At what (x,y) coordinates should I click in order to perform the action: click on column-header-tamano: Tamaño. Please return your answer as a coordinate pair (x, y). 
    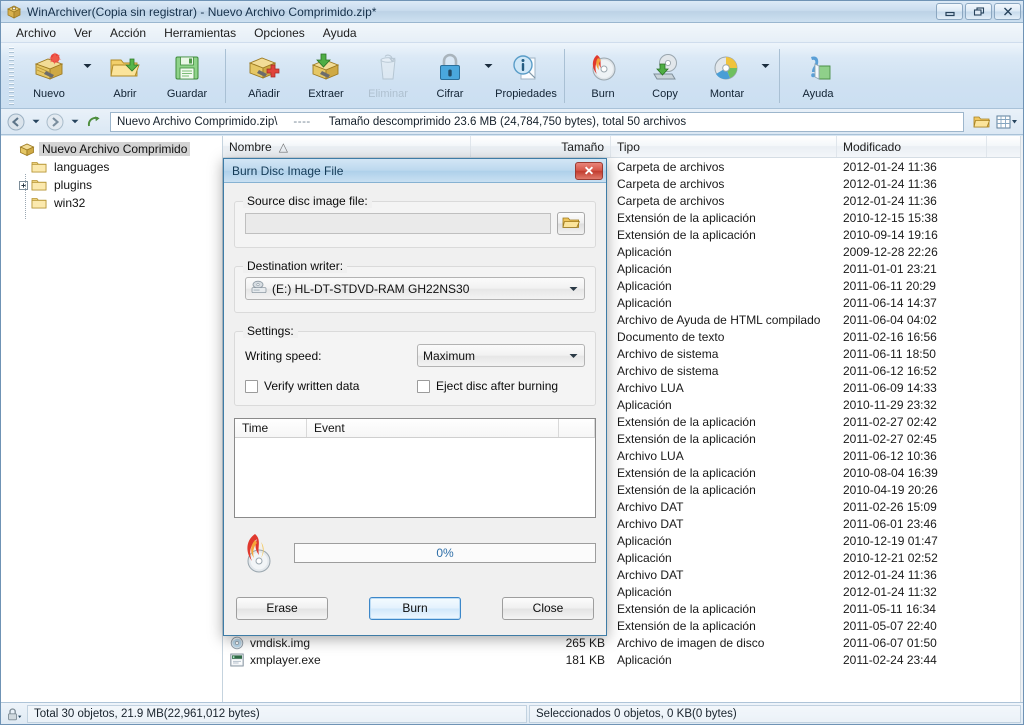
    Looking at the image, I should click on (541, 146).